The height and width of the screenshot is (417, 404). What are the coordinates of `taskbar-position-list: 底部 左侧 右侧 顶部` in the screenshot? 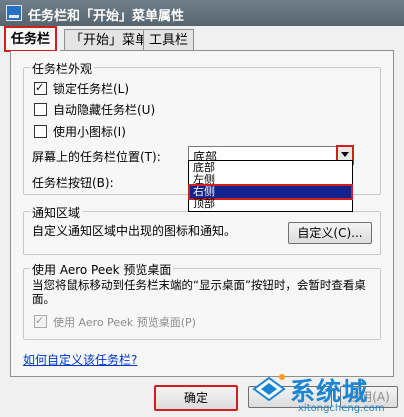 It's located at (270, 186).